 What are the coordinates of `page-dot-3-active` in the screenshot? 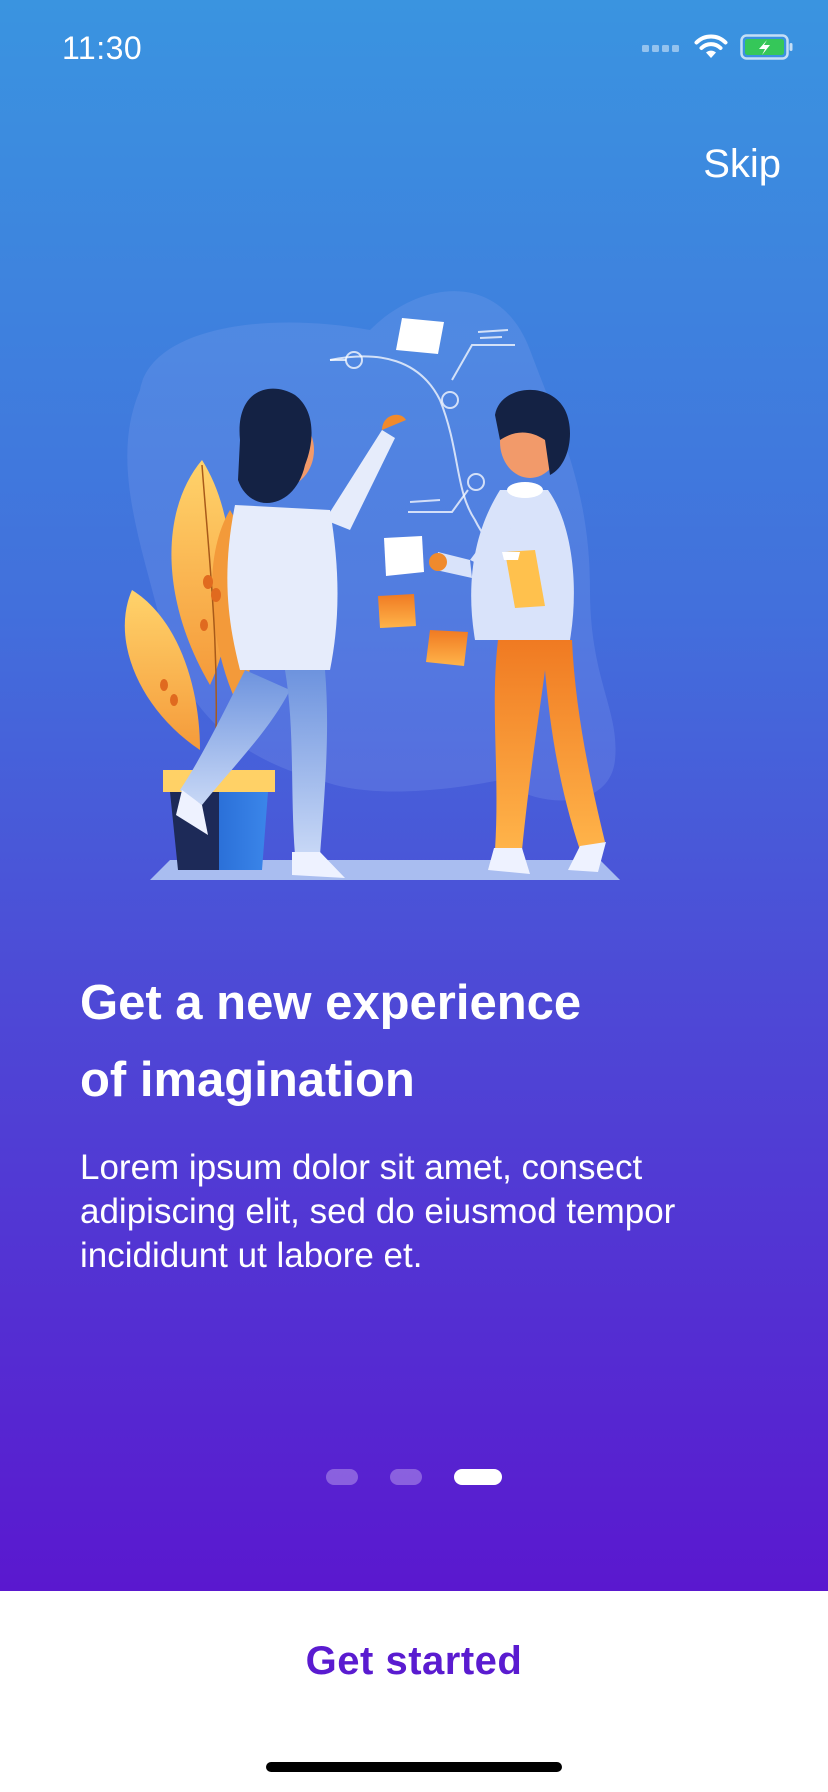 It's located at (478, 1477).